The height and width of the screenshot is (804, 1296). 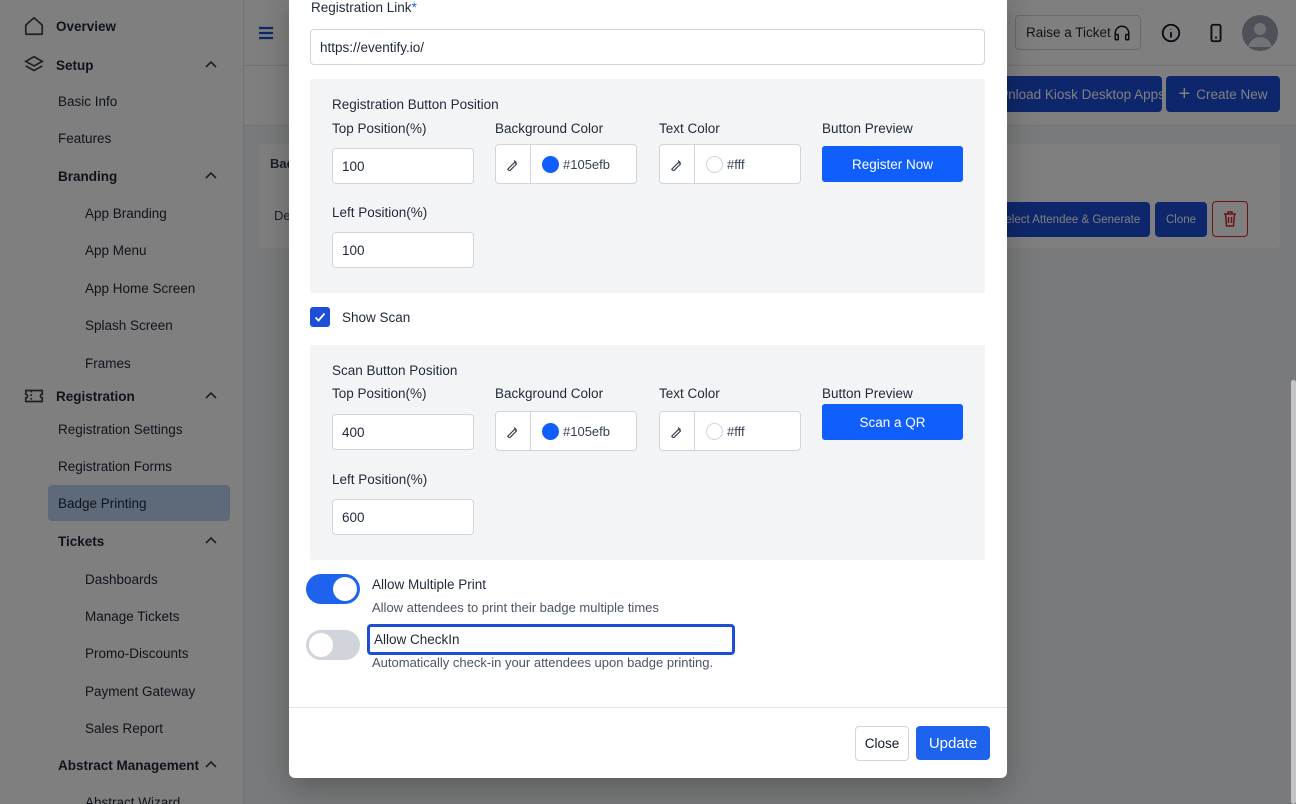 I want to click on check-icon, so click(x=320, y=317).